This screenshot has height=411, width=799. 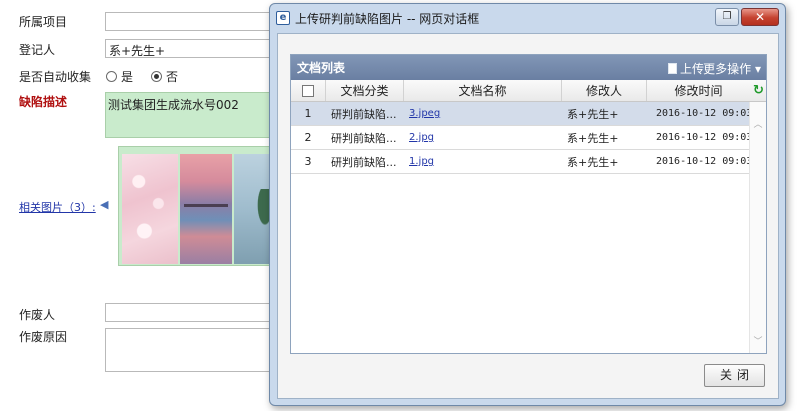 What do you see at coordinates (190, 21) in the screenshot?
I see `project-field` at bounding box center [190, 21].